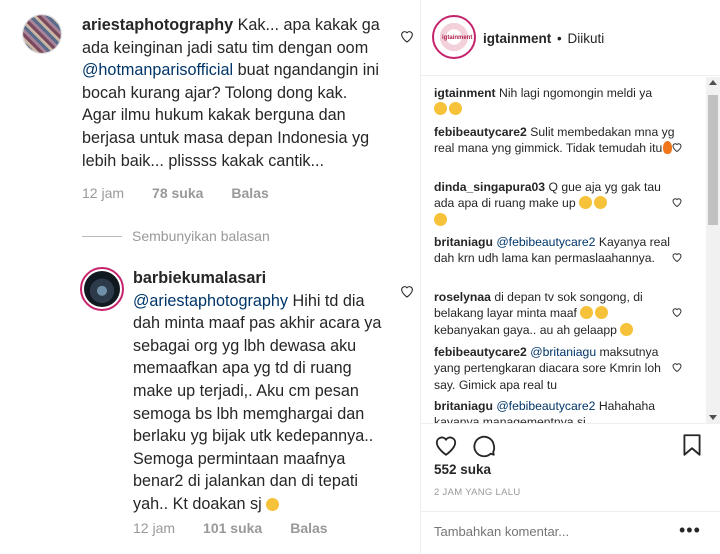 This screenshot has height=554, width=720. I want to click on scroll-up-arrow-icon, so click(713, 82).